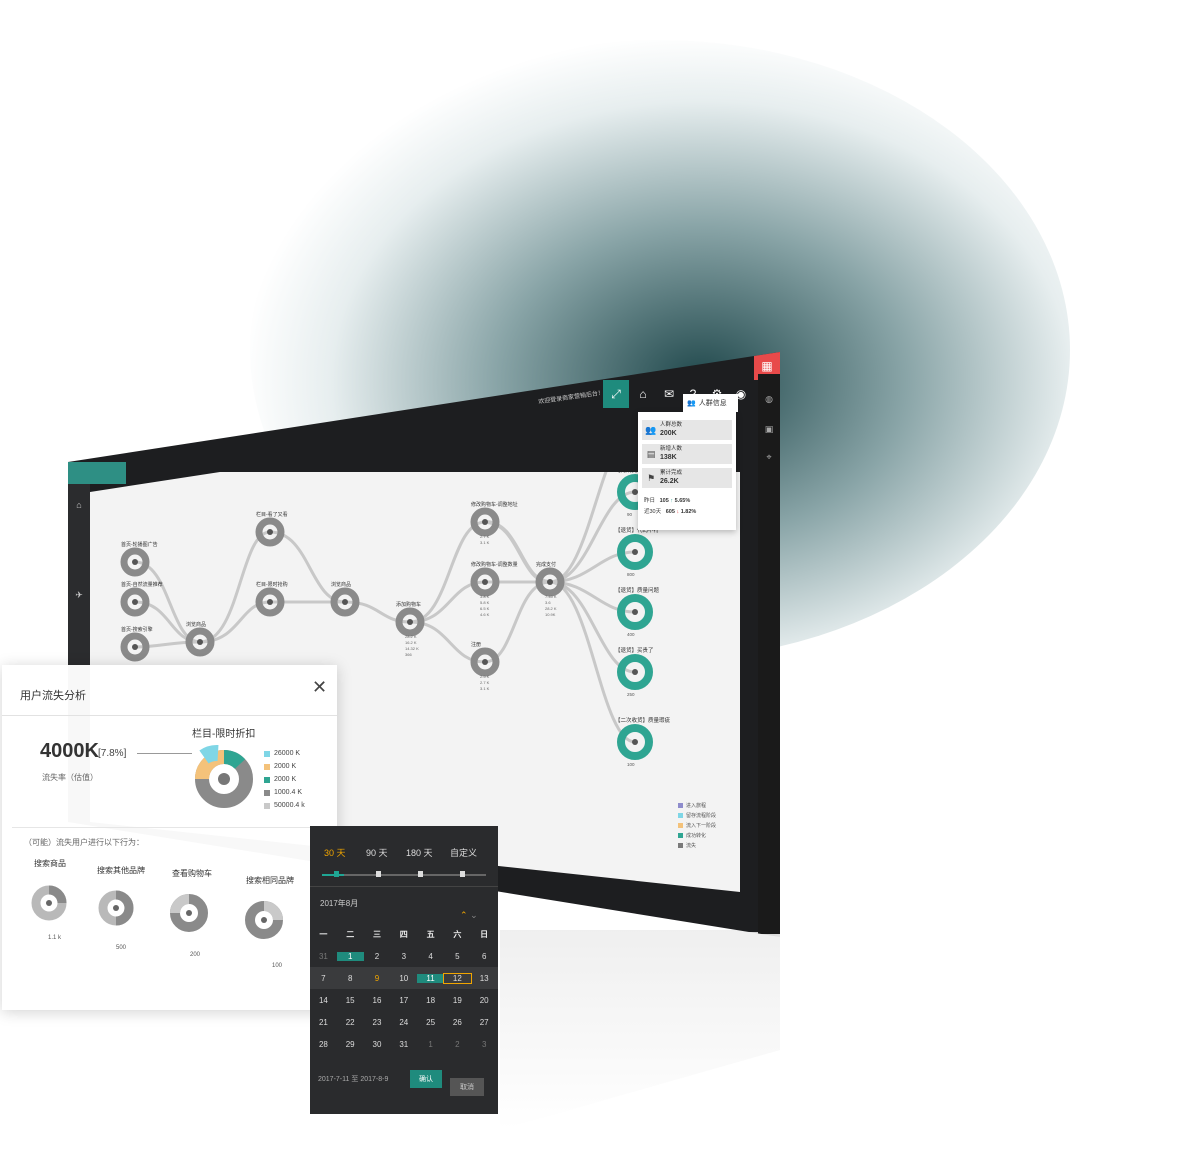  I want to click on chevron-up-icon: ⌃, so click(464, 915).